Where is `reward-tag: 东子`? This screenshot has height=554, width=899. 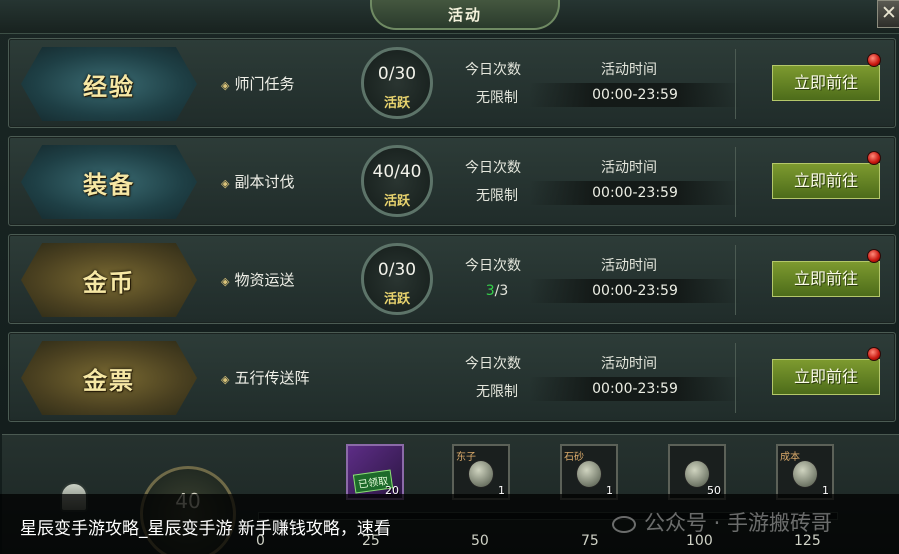
reward-tag: 东子 is located at coordinates (466, 457).